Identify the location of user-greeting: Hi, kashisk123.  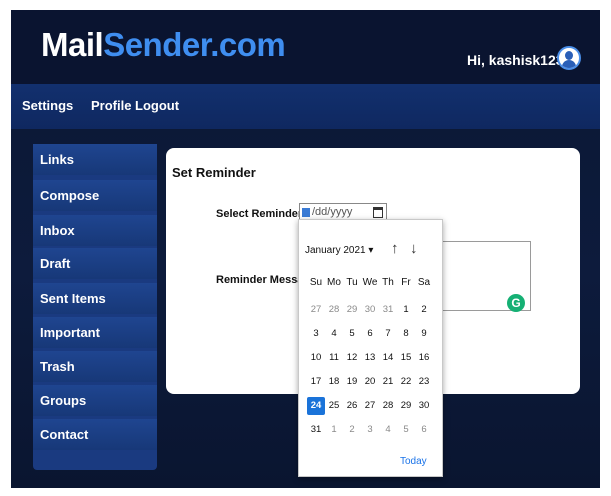
(515, 60).